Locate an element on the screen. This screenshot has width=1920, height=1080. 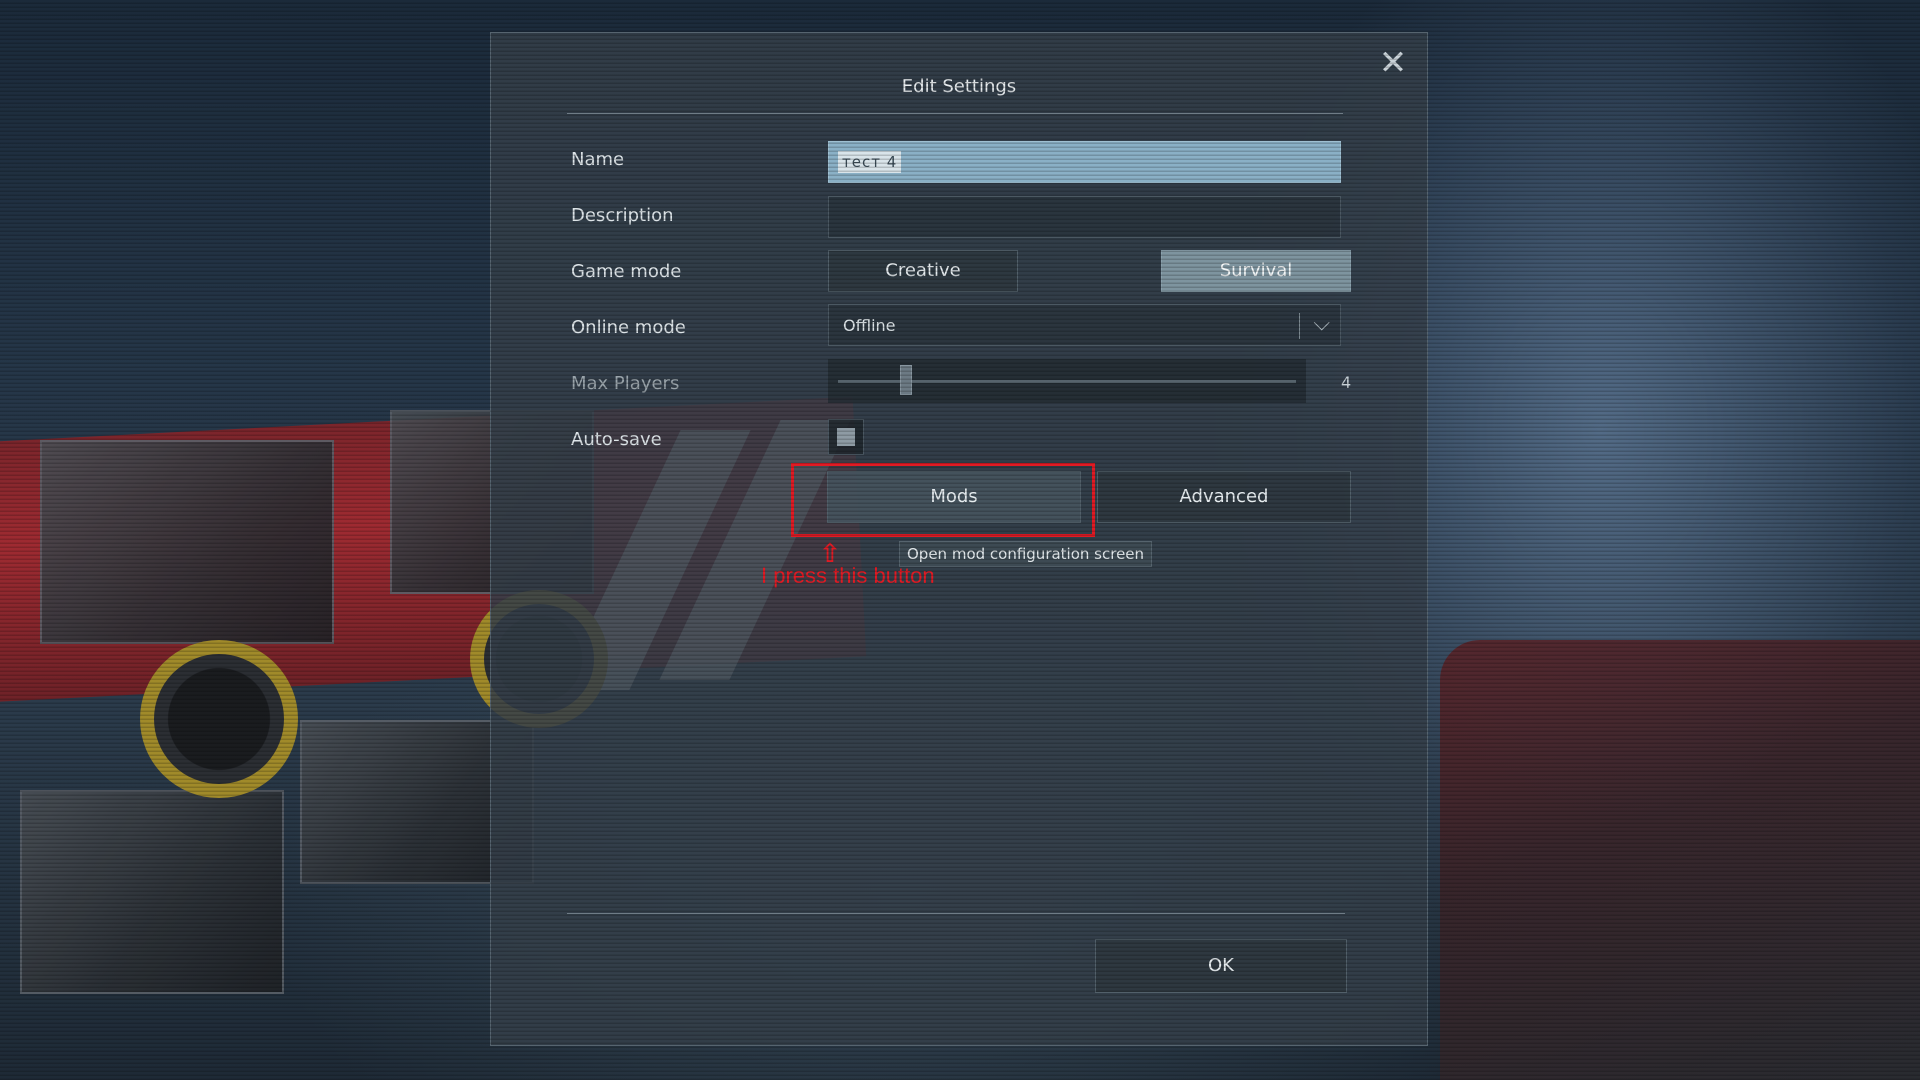
ok-button: OK is located at coordinates (1221, 966).